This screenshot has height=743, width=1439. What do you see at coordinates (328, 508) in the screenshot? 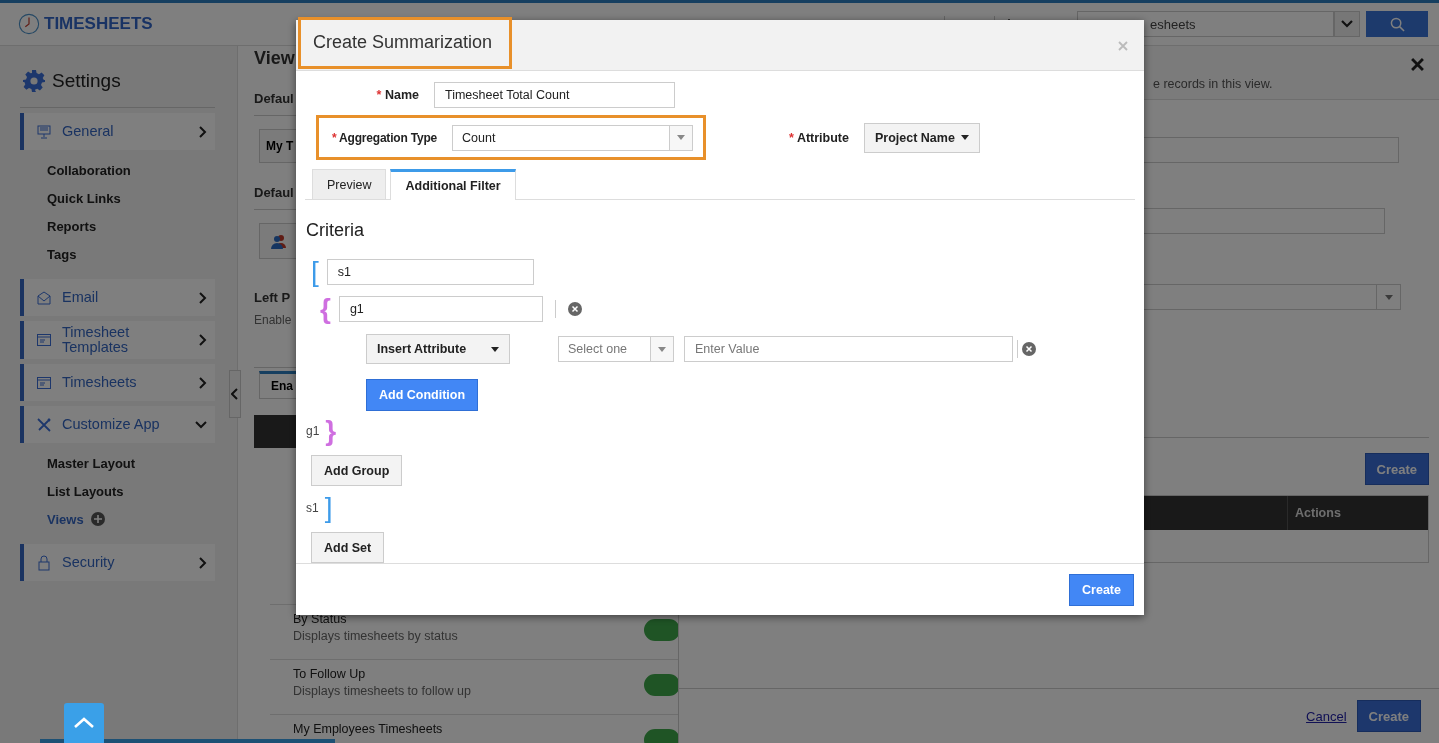
I see `bracket: ]` at bounding box center [328, 508].